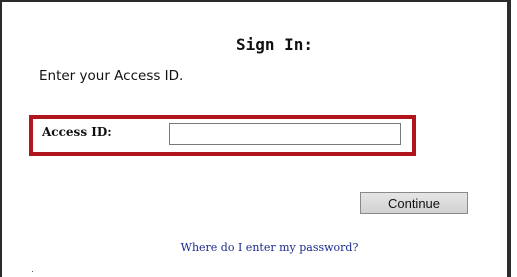 This screenshot has height=277, width=517. What do you see at coordinates (274, 44) in the screenshot?
I see `page-title: Sign In:` at bounding box center [274, 44].